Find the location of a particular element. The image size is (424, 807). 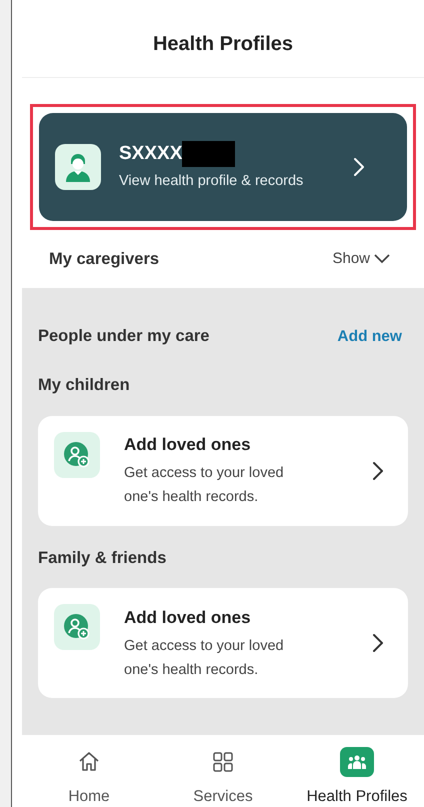

section-title: My caregivers is located at coordinates (104, 259).